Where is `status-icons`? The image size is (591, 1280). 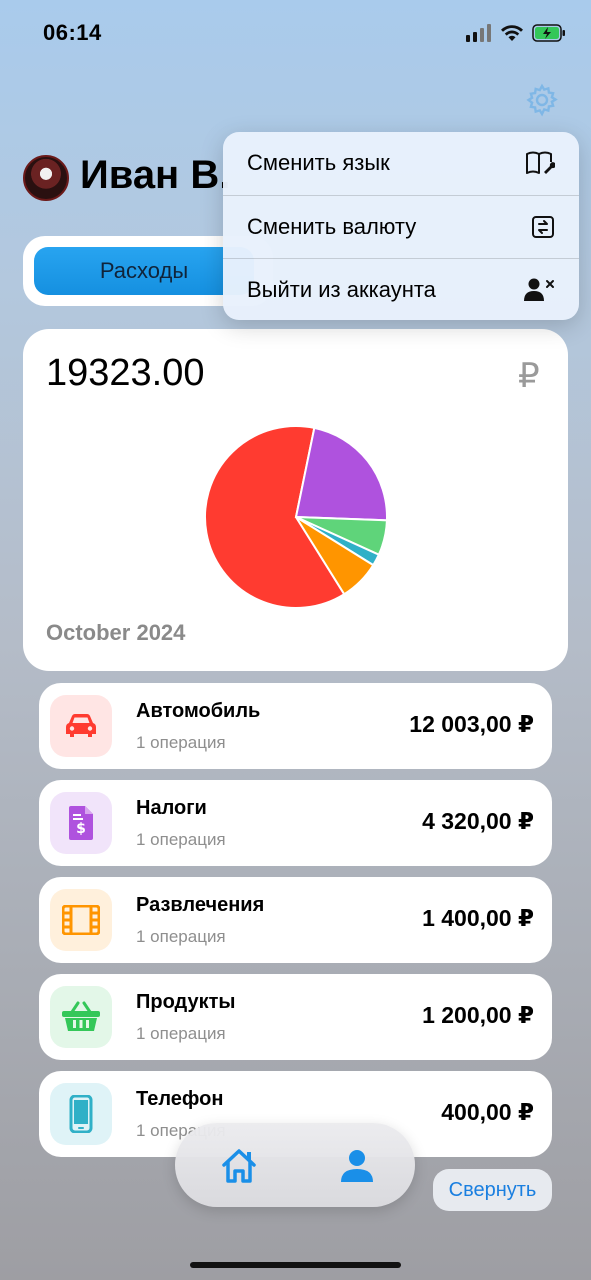
status-icons is located at coordinates (516, 33).